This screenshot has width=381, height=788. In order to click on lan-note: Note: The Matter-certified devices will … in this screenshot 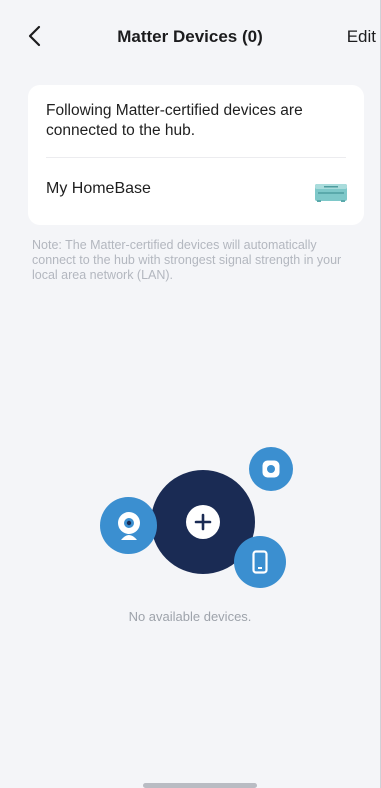, I will do `click(187, 260)`.